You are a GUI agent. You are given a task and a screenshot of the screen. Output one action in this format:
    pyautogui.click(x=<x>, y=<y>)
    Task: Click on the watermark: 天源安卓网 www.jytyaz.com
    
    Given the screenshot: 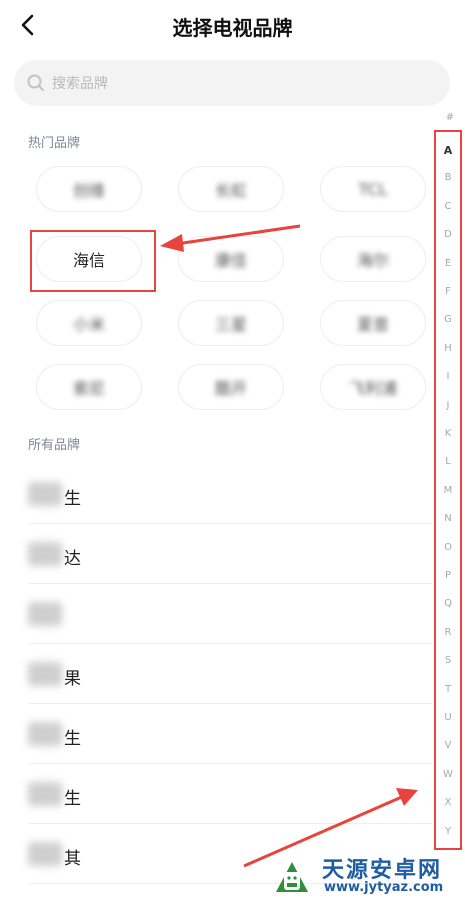 What is the action you would take?
    pyautogui.click(x=367, y=875)
    